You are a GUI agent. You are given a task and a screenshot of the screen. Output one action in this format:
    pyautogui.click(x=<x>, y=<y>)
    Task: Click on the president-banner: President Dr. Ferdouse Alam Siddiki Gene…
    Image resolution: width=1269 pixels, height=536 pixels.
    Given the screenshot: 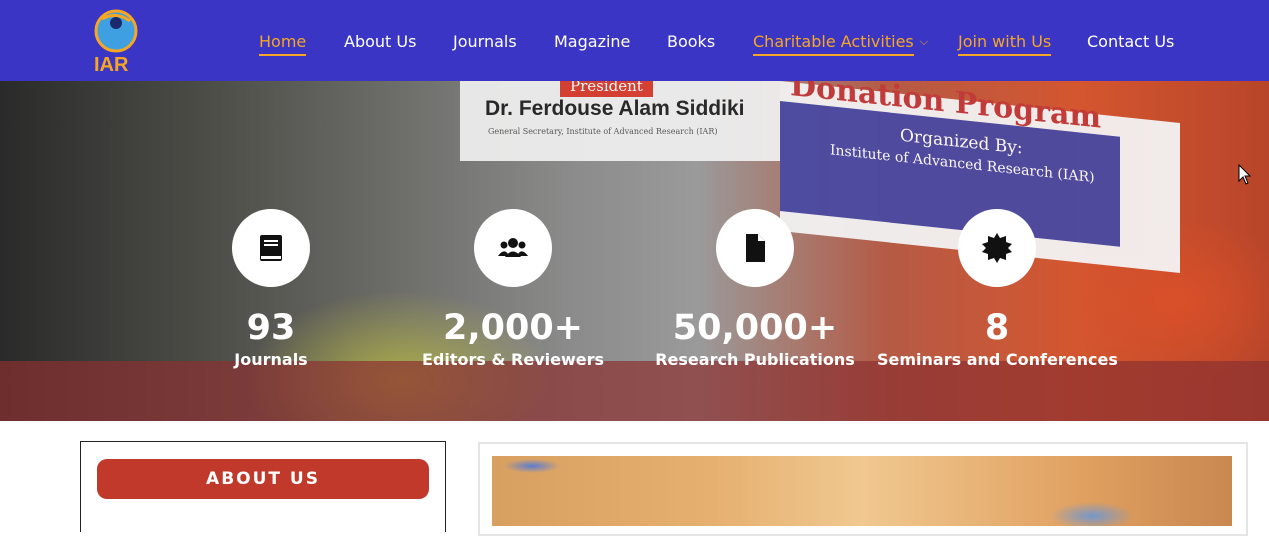 What is the action you would take?
    pyautogui.click(x=620, y=121)
    